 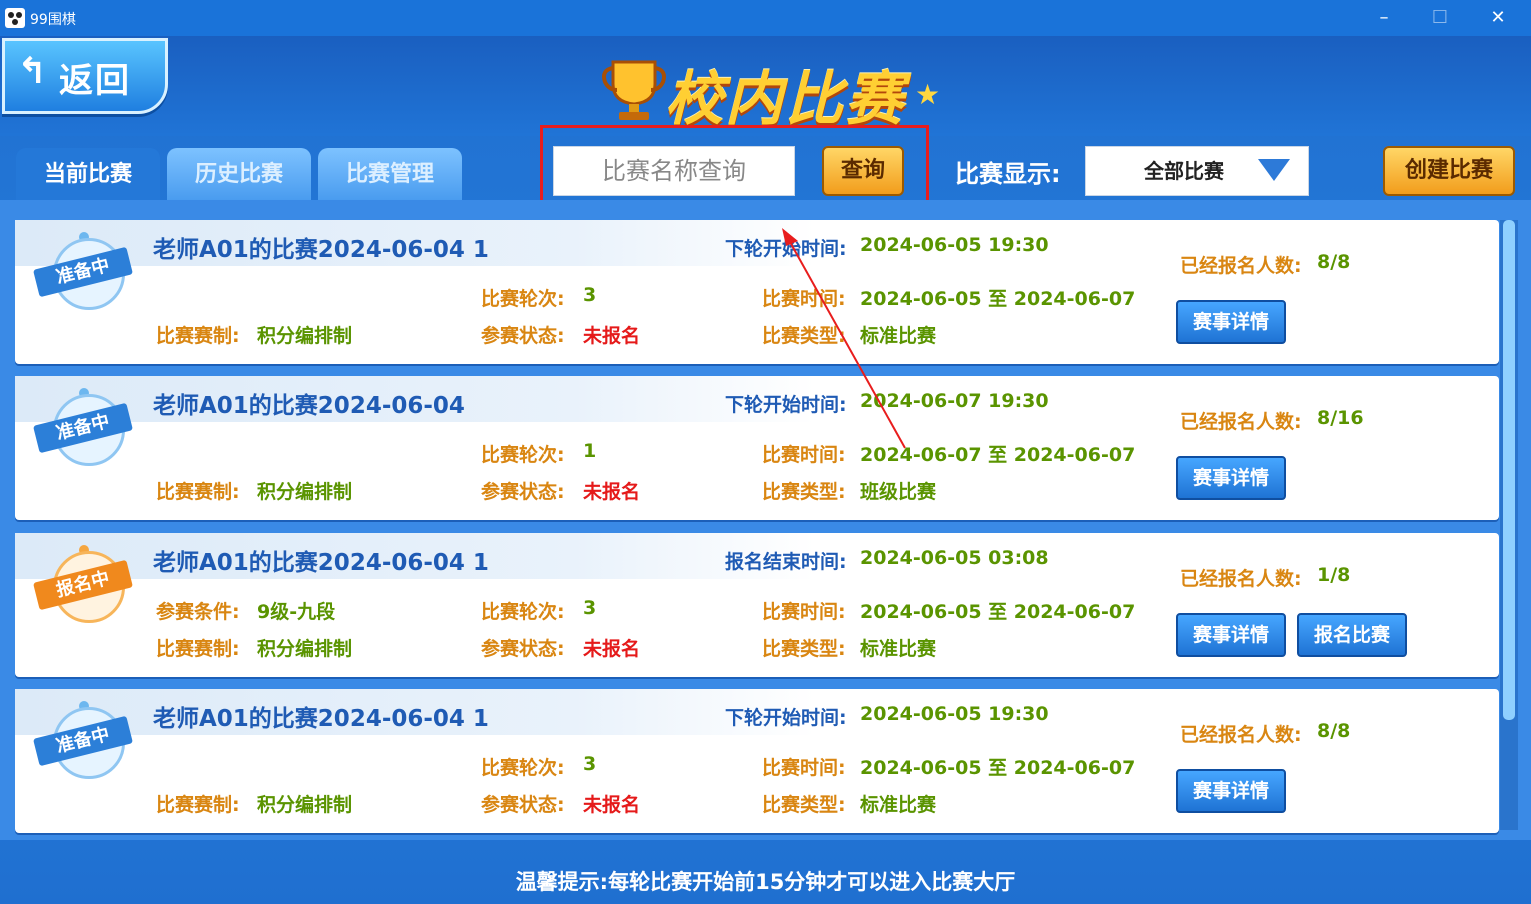 I want to click on annotation-arrow, so click(x=844, y=338).